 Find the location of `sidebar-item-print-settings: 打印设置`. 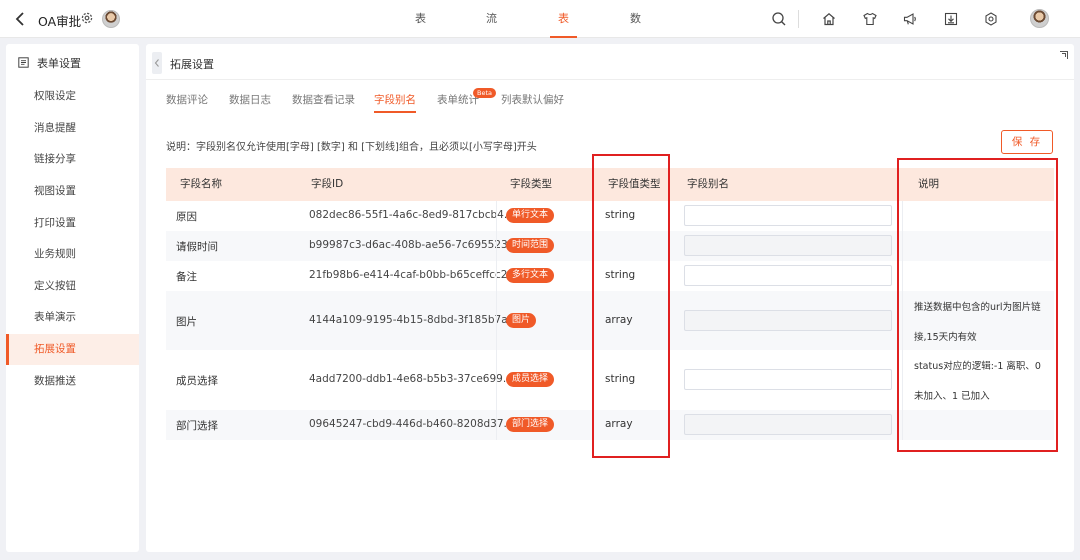

sidebar-item-print-settings: 打印设置 is located at coordinates (72, 223).